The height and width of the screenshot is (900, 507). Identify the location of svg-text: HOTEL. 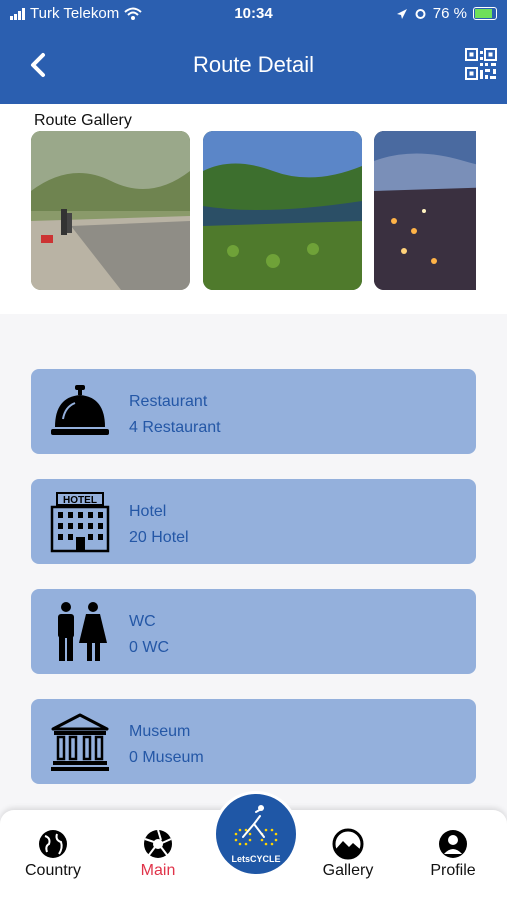
(80, 500).